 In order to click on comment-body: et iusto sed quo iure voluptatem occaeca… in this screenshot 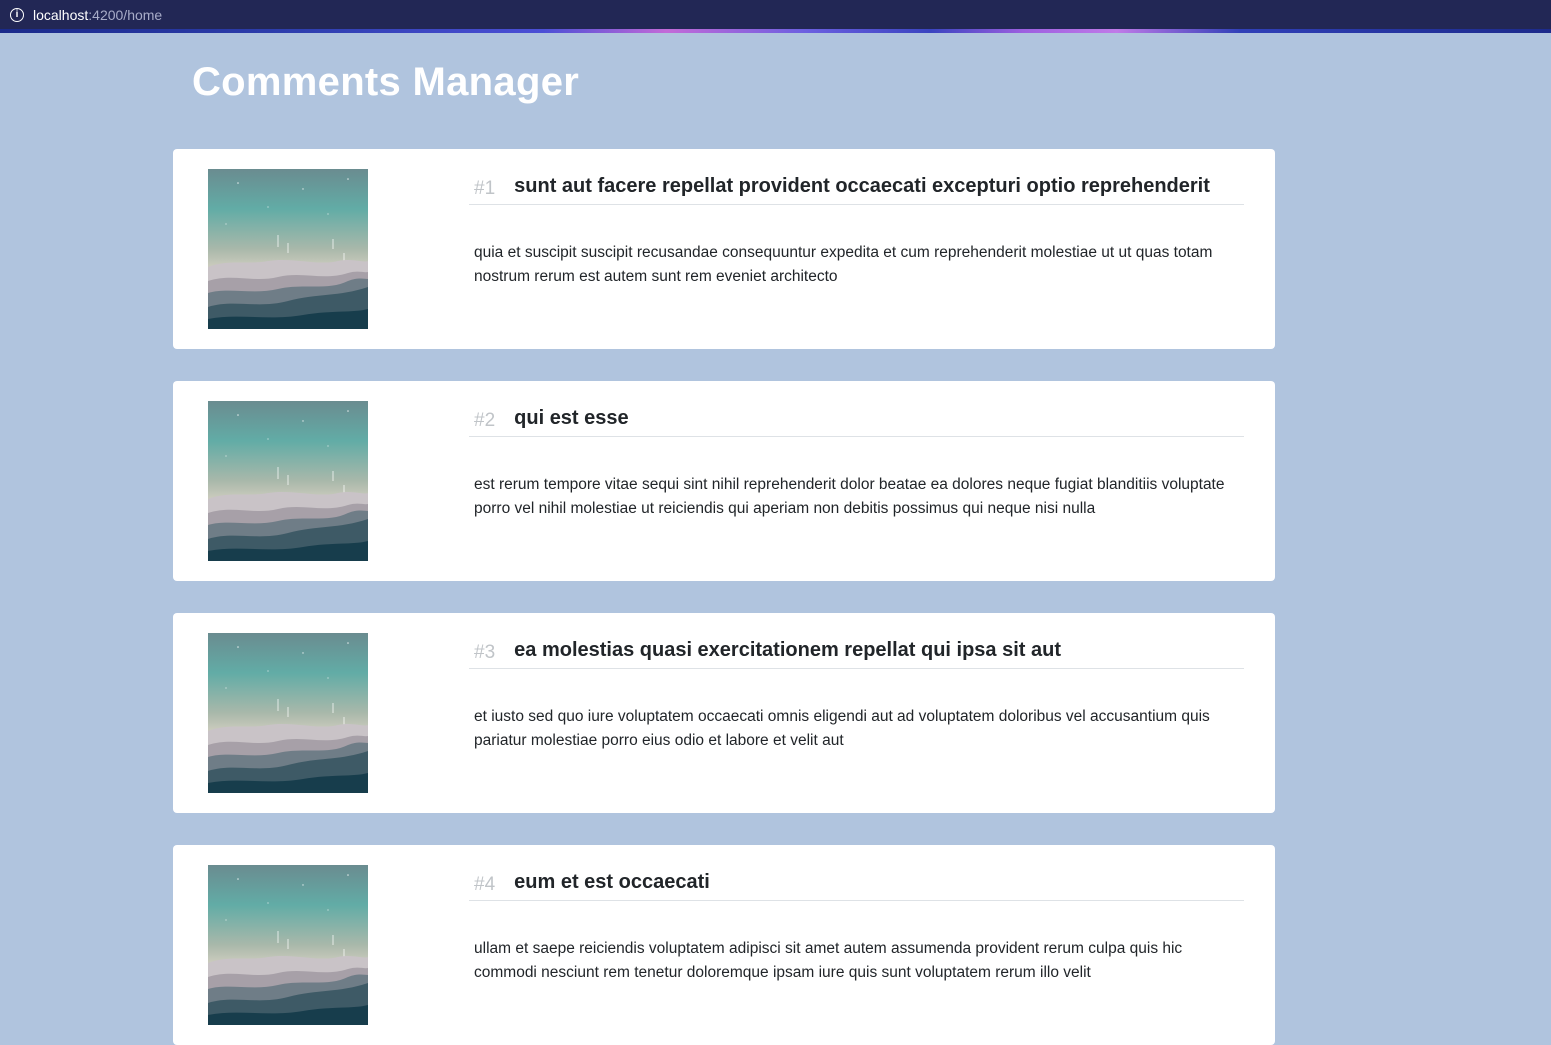, I will do `click(842, 728)`.